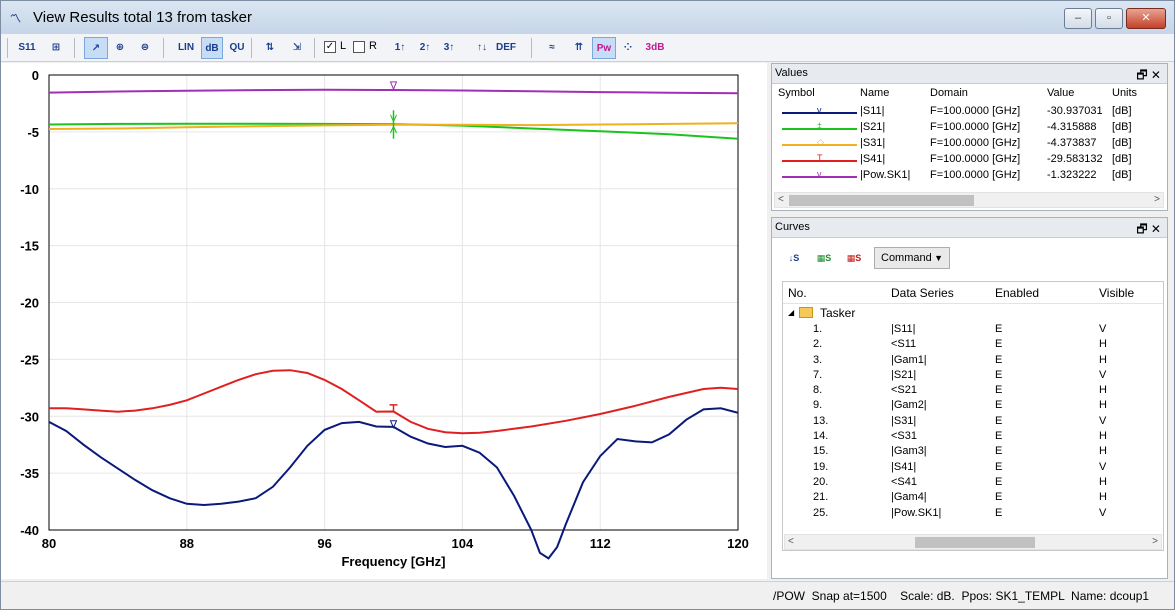 This screenshot has height=610, width=1175. I want to click on smith-icon: ⊜, so click(145, 48).